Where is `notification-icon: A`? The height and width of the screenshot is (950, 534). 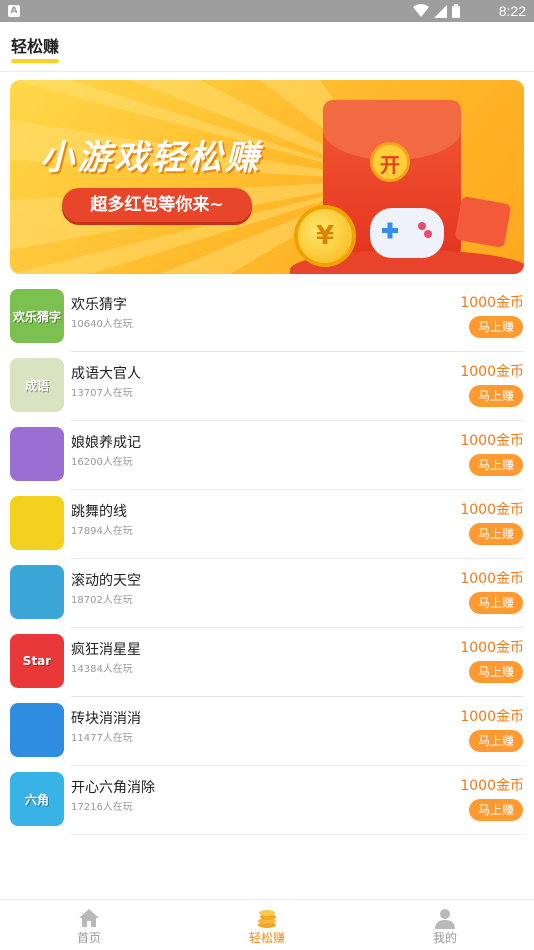 notification-icon: A is located at coordinates (14, 11).